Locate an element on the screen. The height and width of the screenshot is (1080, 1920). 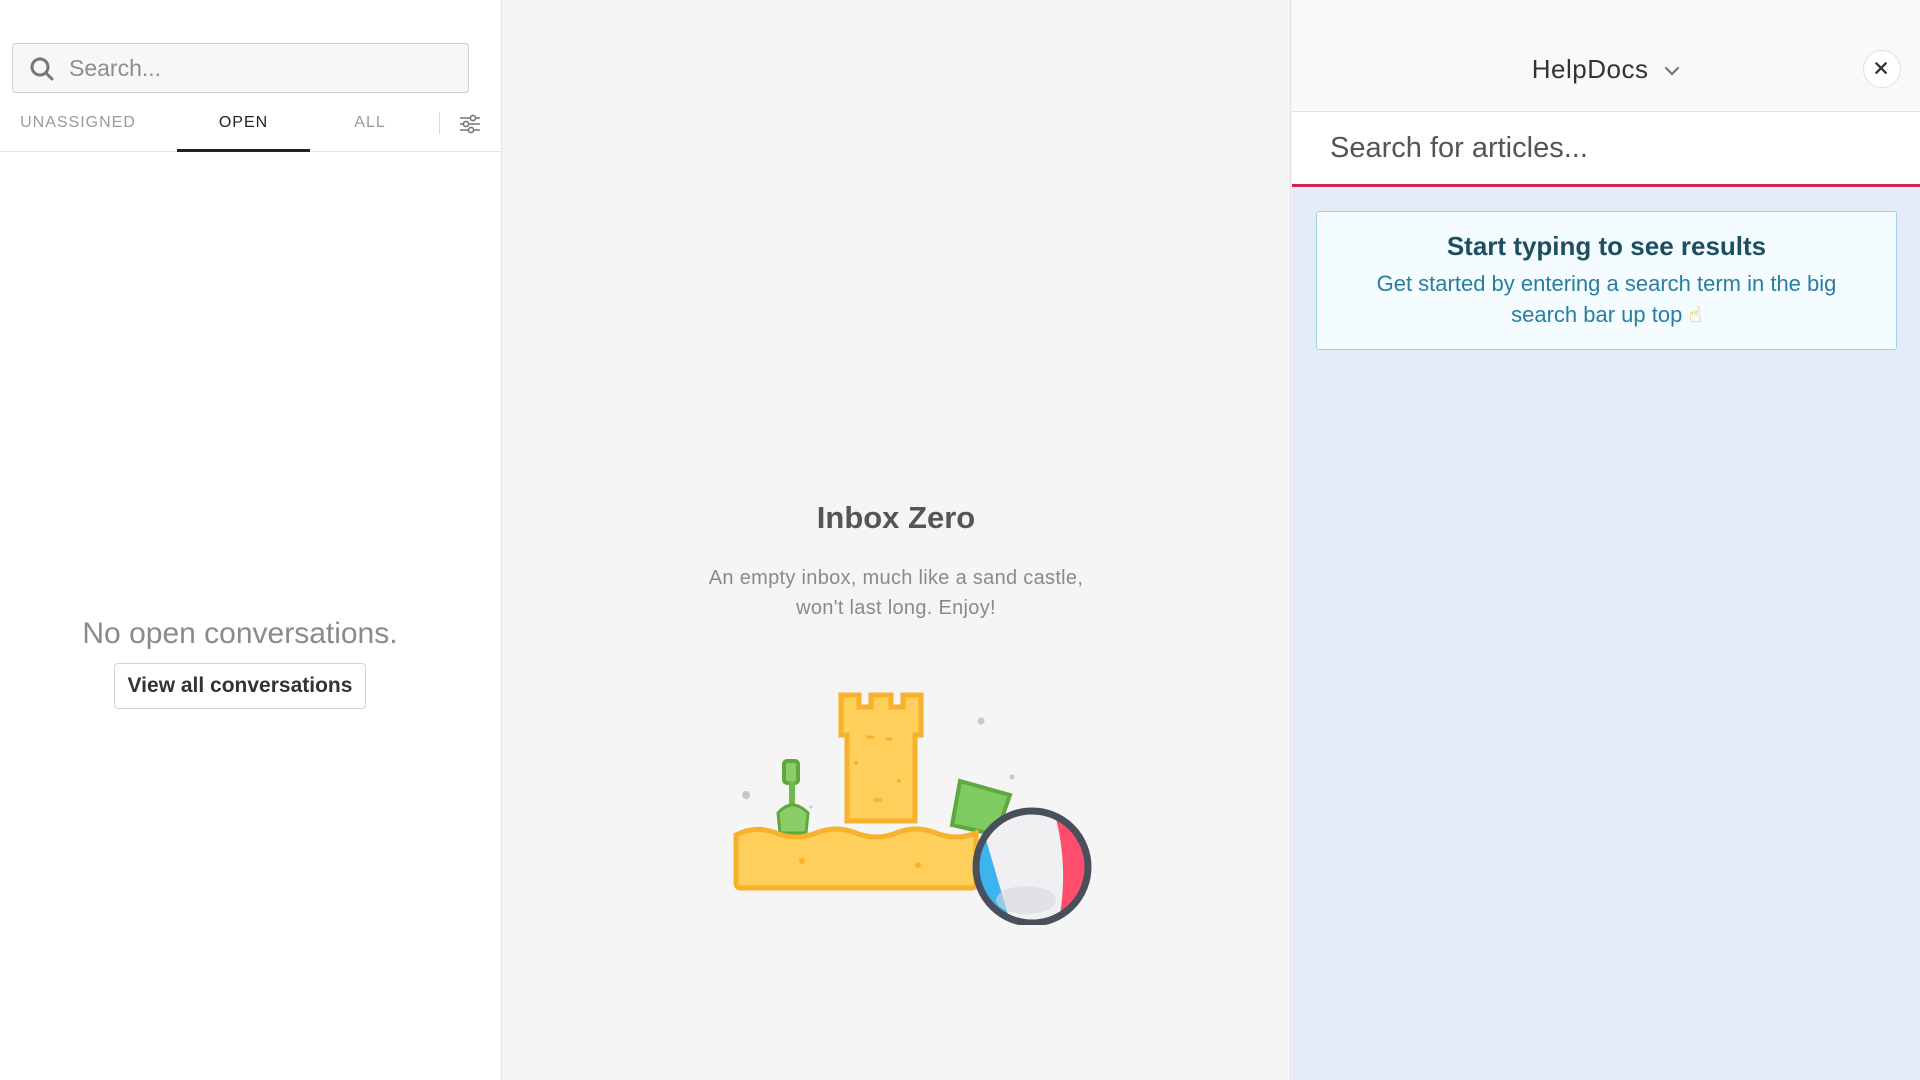
helpdocs-header: HelpDocs is located at coordinates (1606, 56).